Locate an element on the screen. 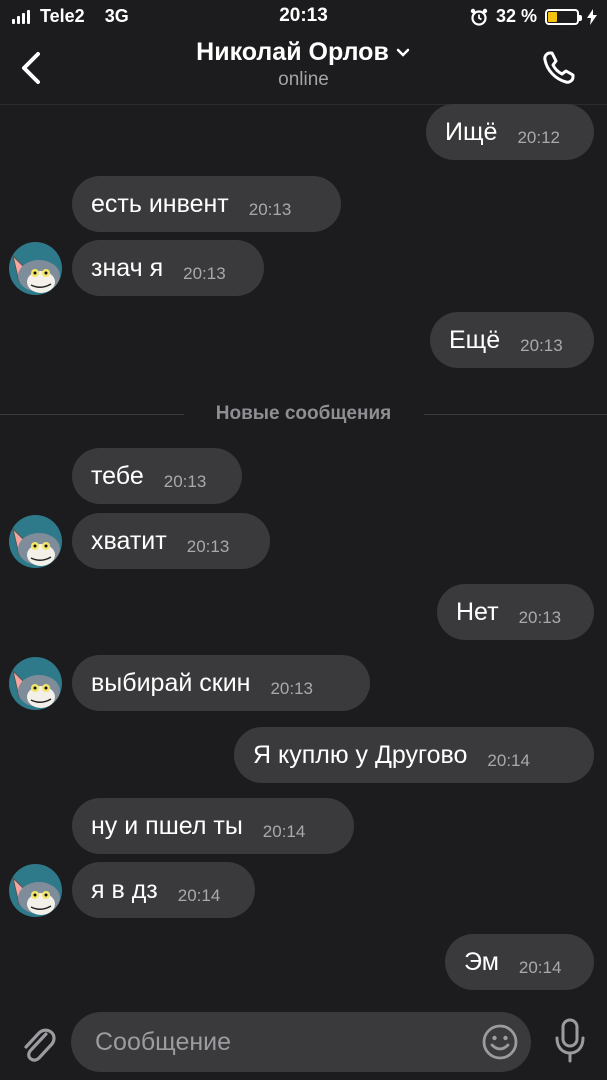 The height and width of the screenshot is (1080, 607). alarm-clock-icon is located at coordinates (479, 17).